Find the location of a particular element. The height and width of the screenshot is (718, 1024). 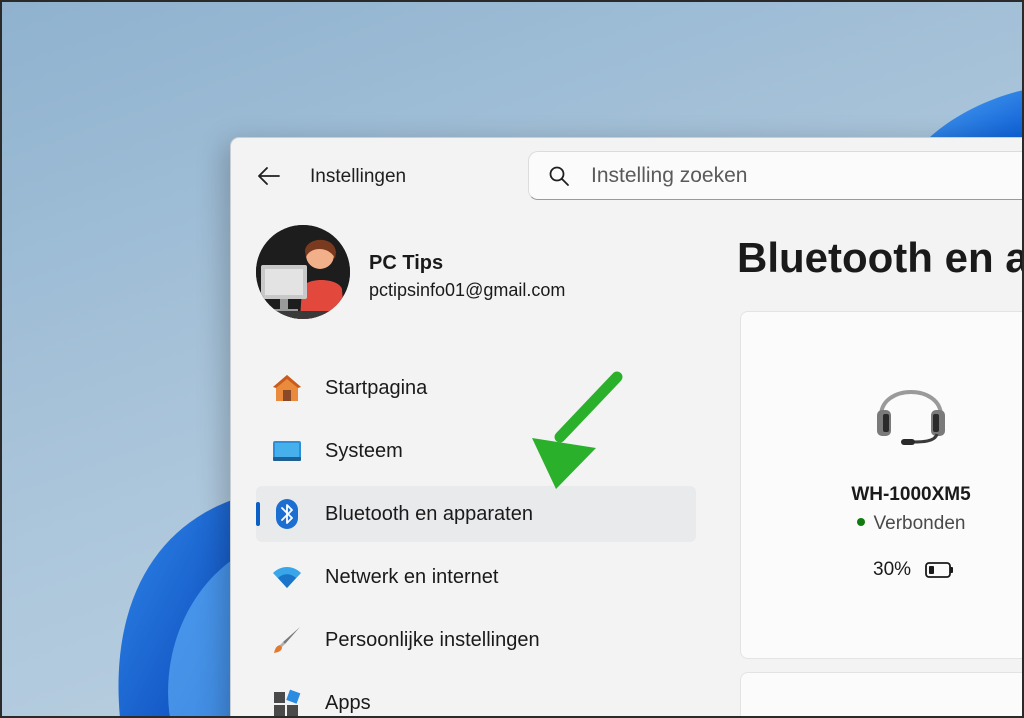

sidebar-item-label: Bluetooth en apparaten is located at coordinates (429, 513).